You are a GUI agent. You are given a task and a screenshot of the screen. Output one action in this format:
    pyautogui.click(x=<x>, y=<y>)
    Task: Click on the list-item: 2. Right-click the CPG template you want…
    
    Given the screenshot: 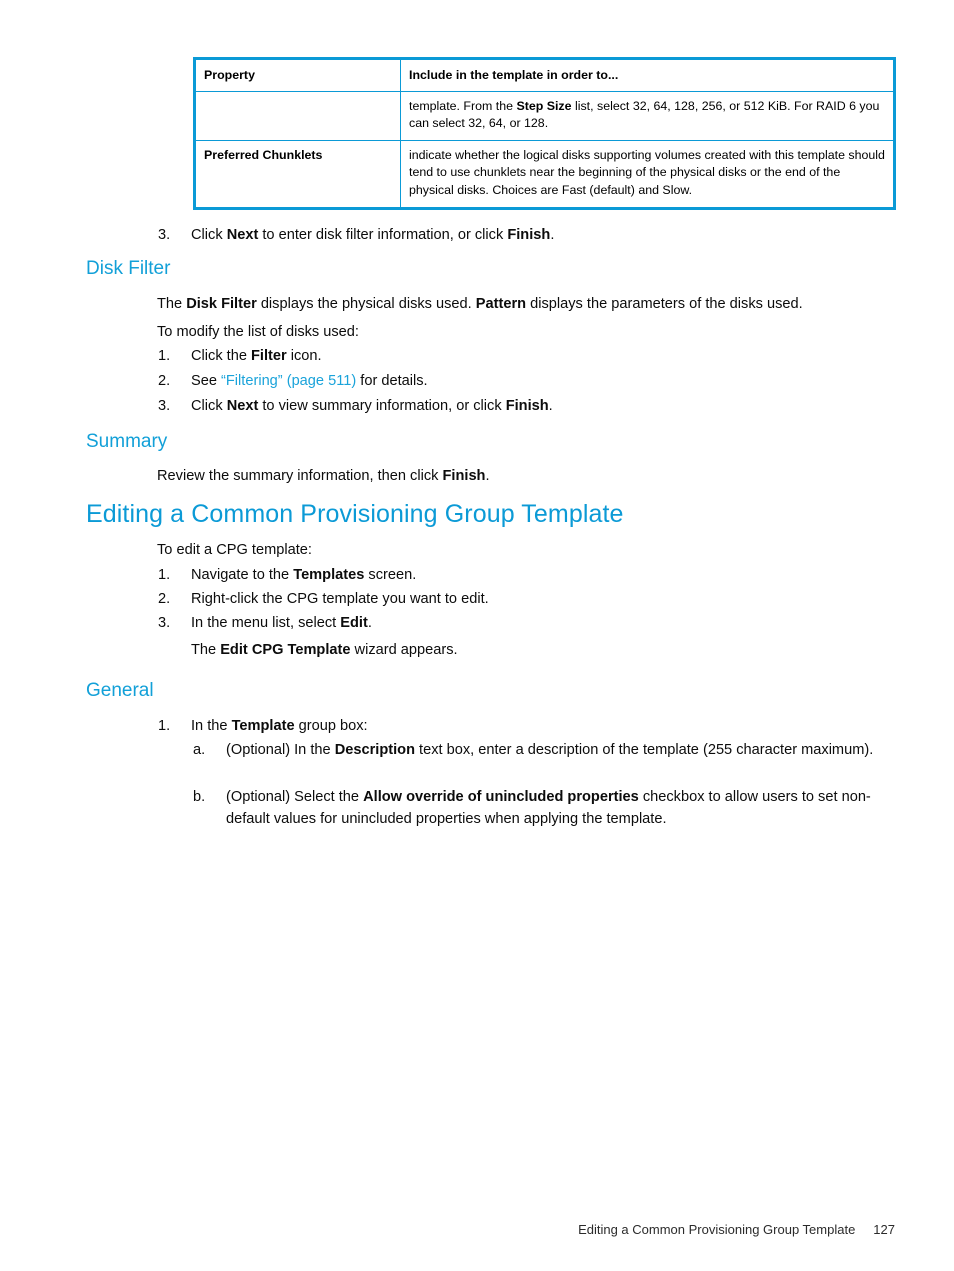 What is the action you would take?
    pyautogui.click(x=528, y=599)
    